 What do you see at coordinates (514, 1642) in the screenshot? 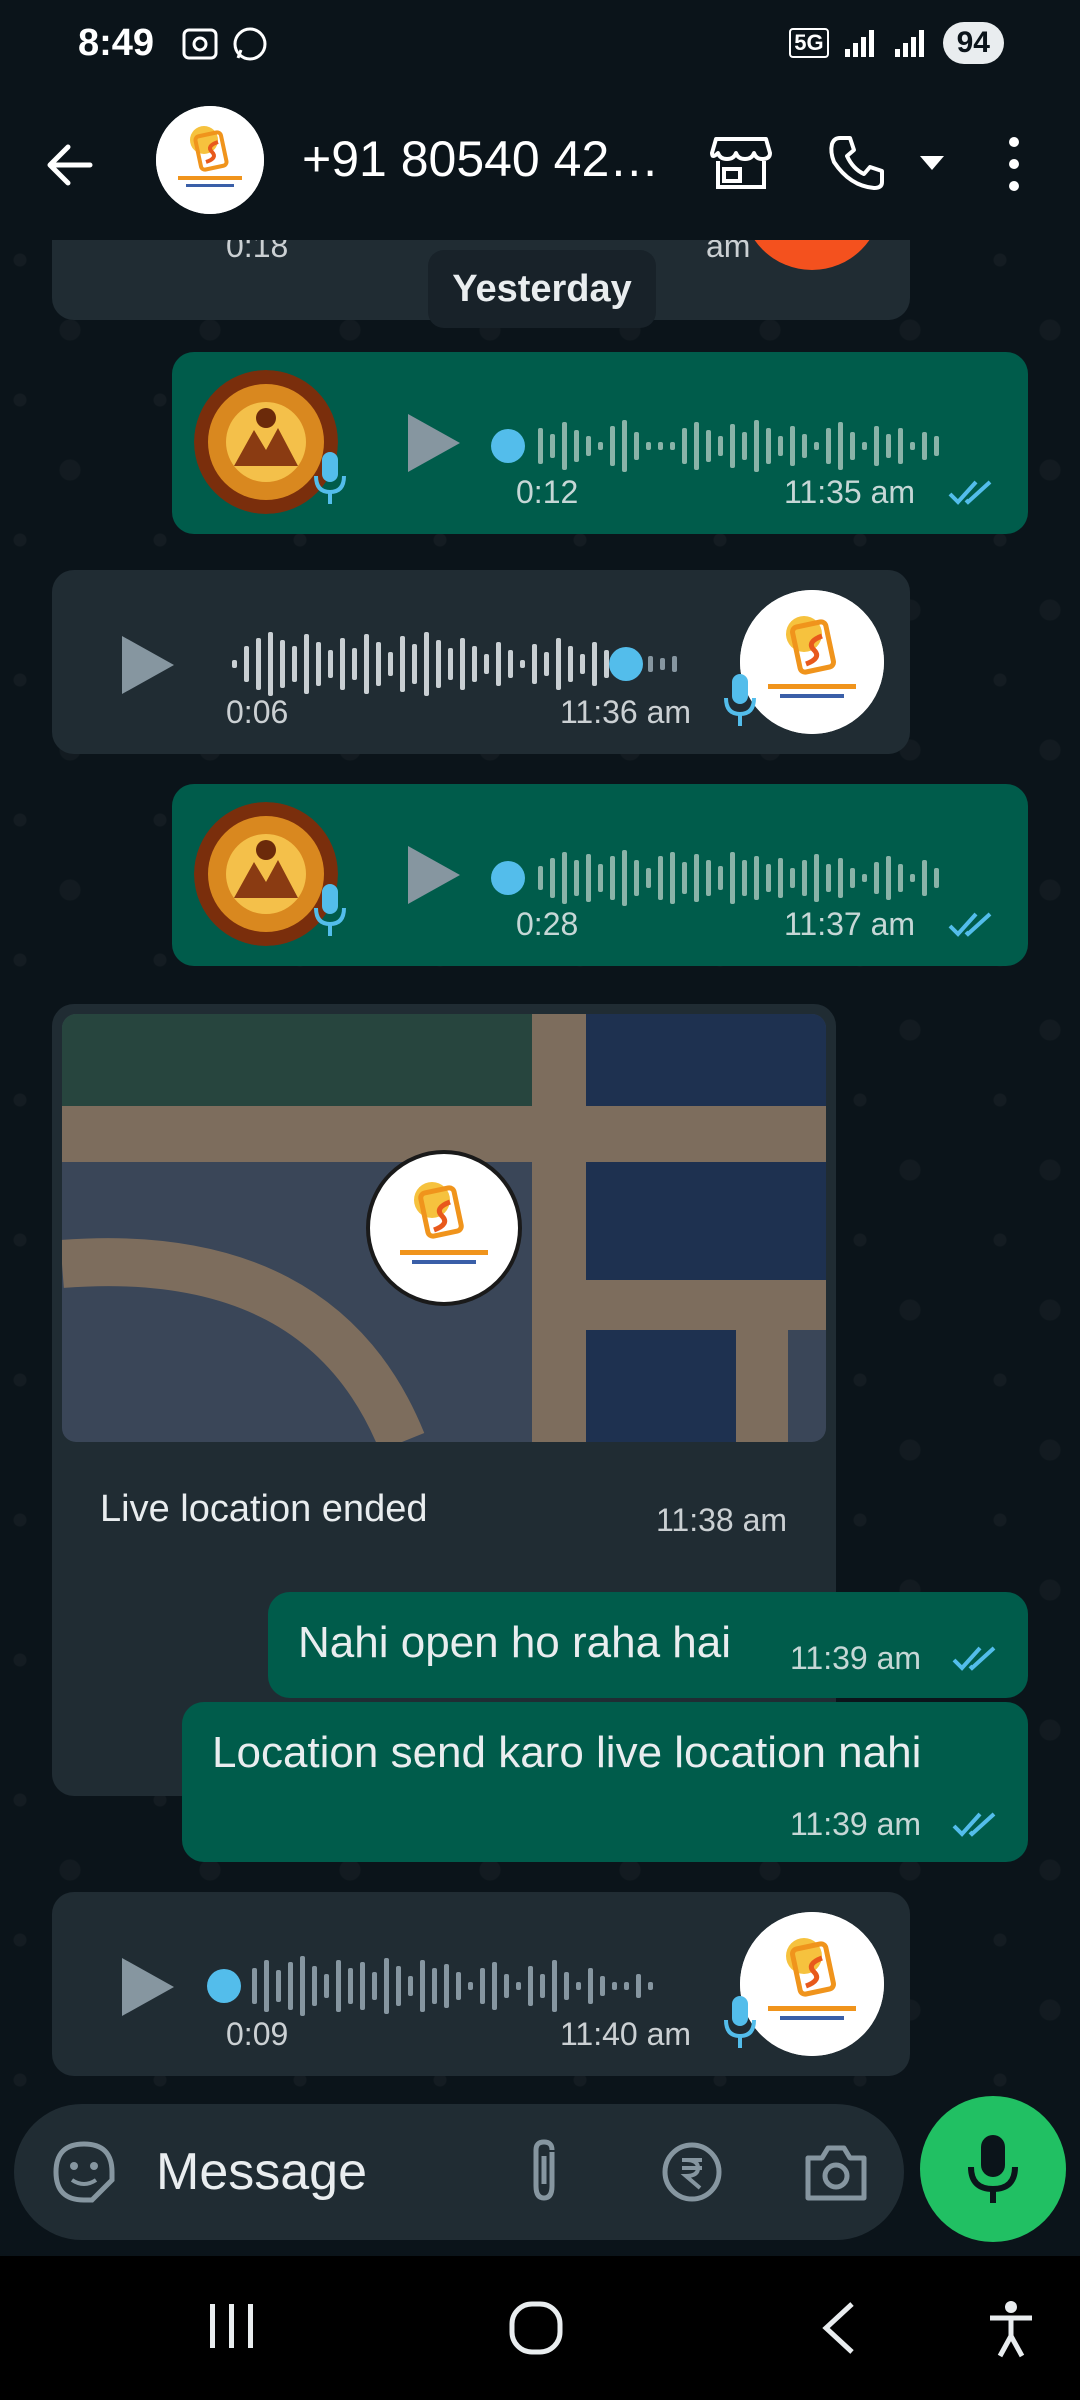
I see `message-text: Nahi open ho raha hai` at bounding box center [514, 1642].